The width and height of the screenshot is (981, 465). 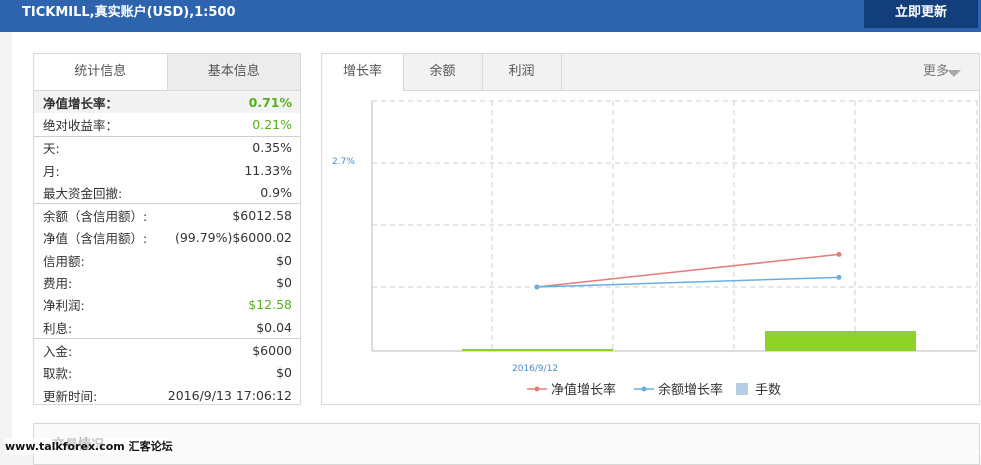 I want to click on stats-row: 余额（含信用额）: $6012.58, so click(x=167, y=215).